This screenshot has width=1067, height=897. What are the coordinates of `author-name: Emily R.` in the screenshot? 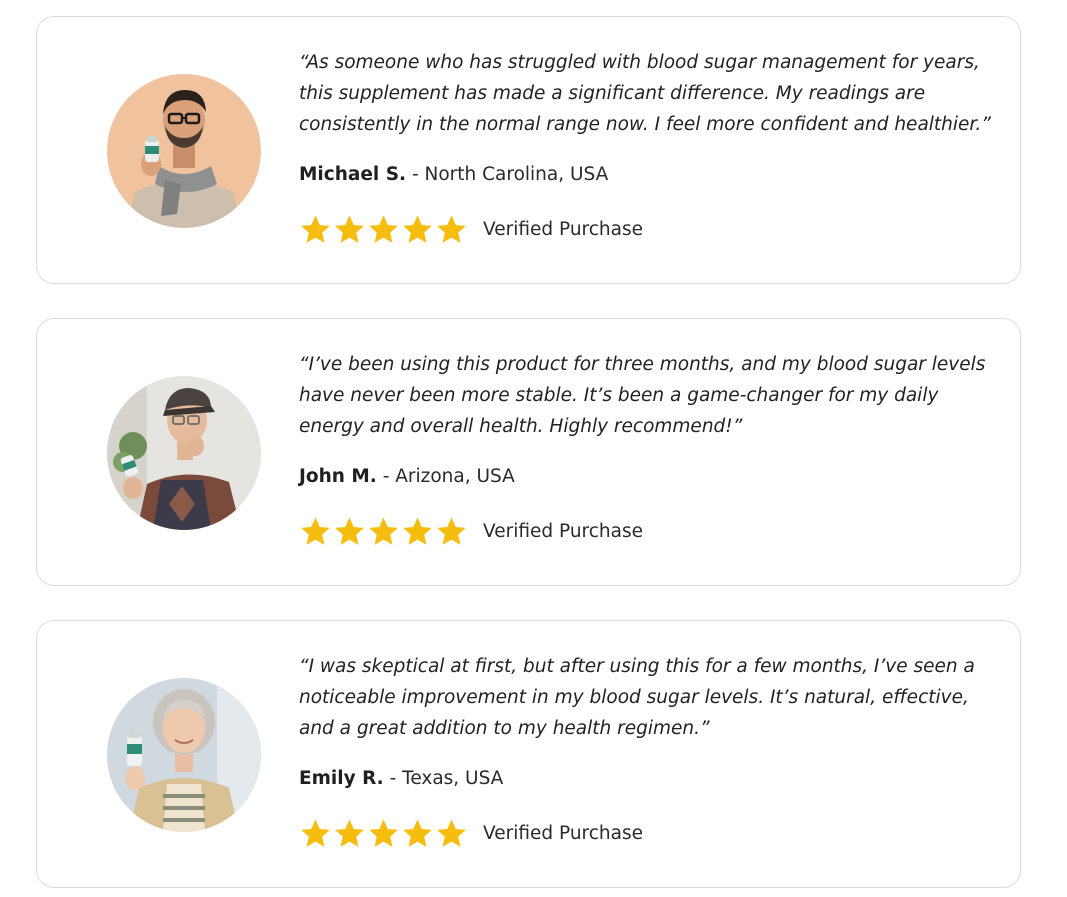 It's located at (341, 778).